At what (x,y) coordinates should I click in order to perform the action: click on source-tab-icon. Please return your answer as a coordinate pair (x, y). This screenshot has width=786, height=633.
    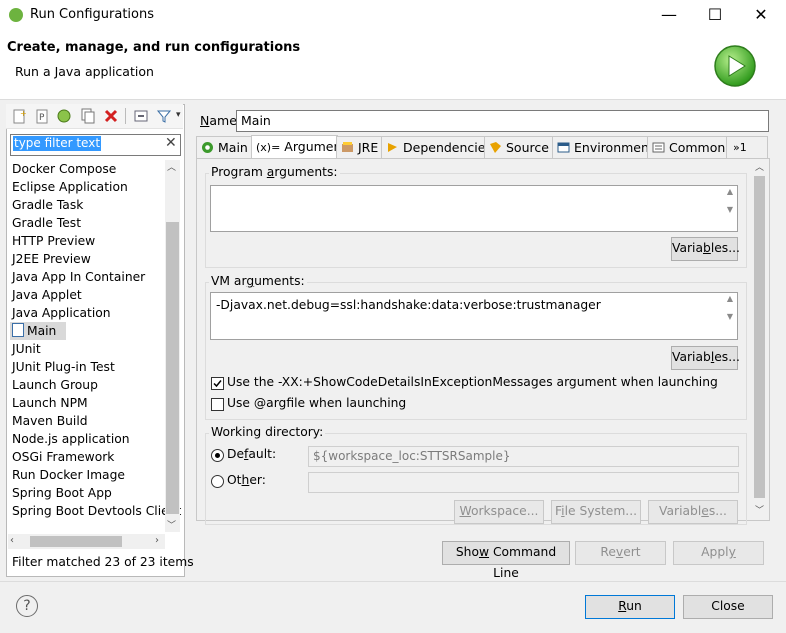
    Looking at the image, I should click on (495, 146).